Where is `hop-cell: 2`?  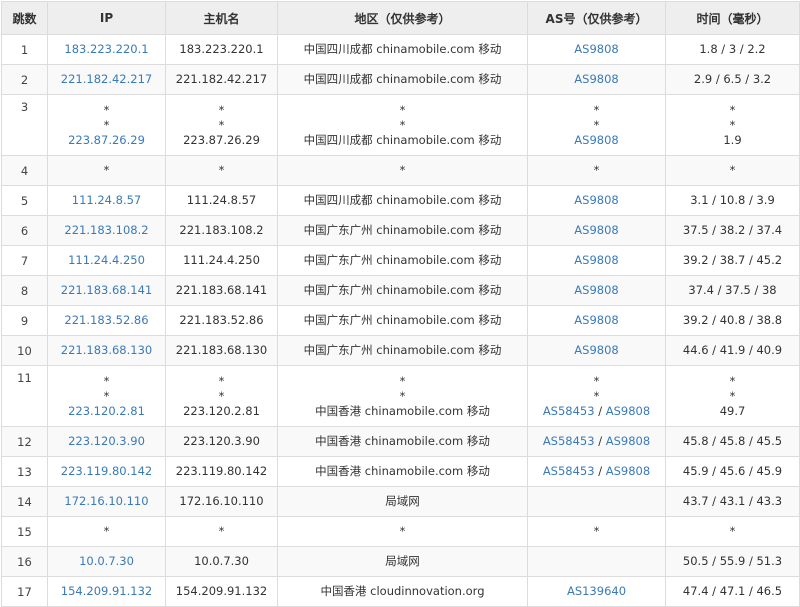
hop-cell: 2 is located at coordinates (24, 79).